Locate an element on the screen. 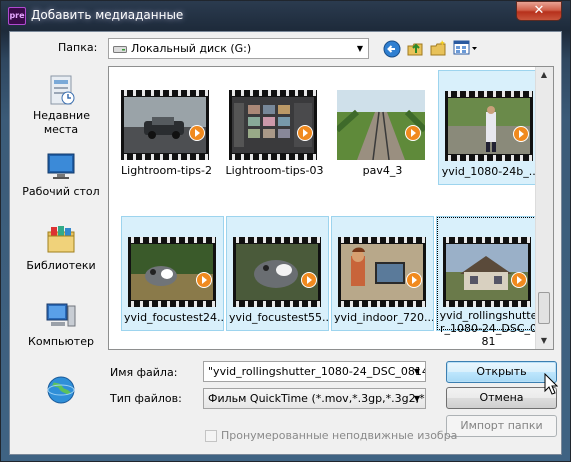 Image resolution: width=571 pixels, height=462 pixels. new-folder-icon is located at coordinates (438, 48).